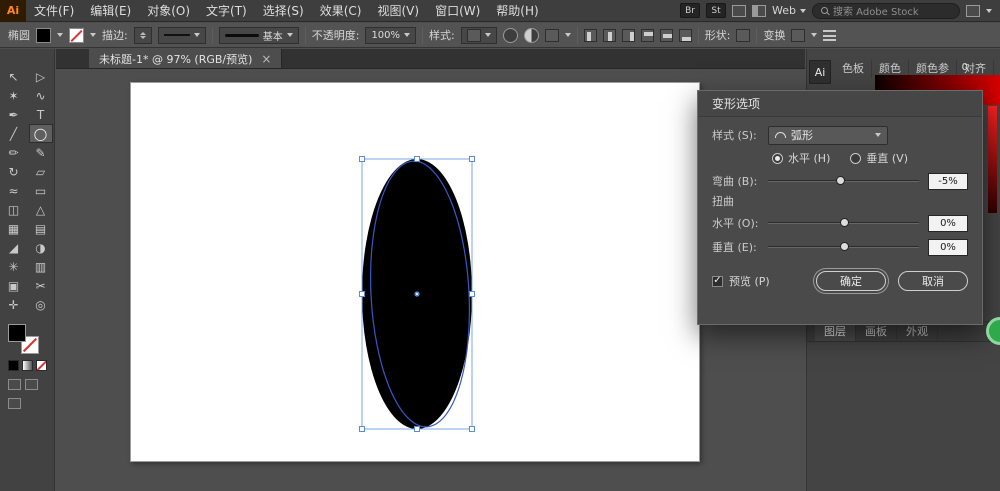  What do you see at coordinates (840, 104) in the screenshot?
I see `dialog-title: 变形选项` at bounding box center [840, 104].